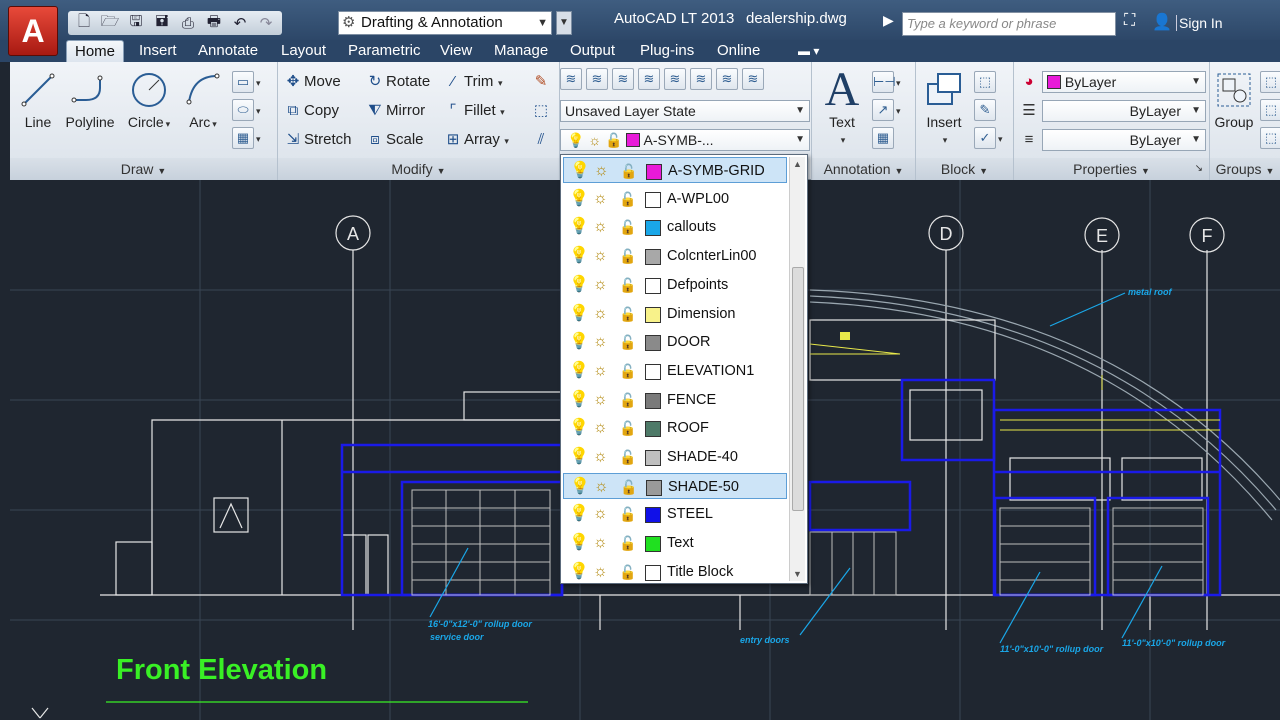 The width and height of the screenshot is (1280, 720). Describe the element at coordinates (592, 51) in the screenshot. I see `tab-output: Output` at that location.